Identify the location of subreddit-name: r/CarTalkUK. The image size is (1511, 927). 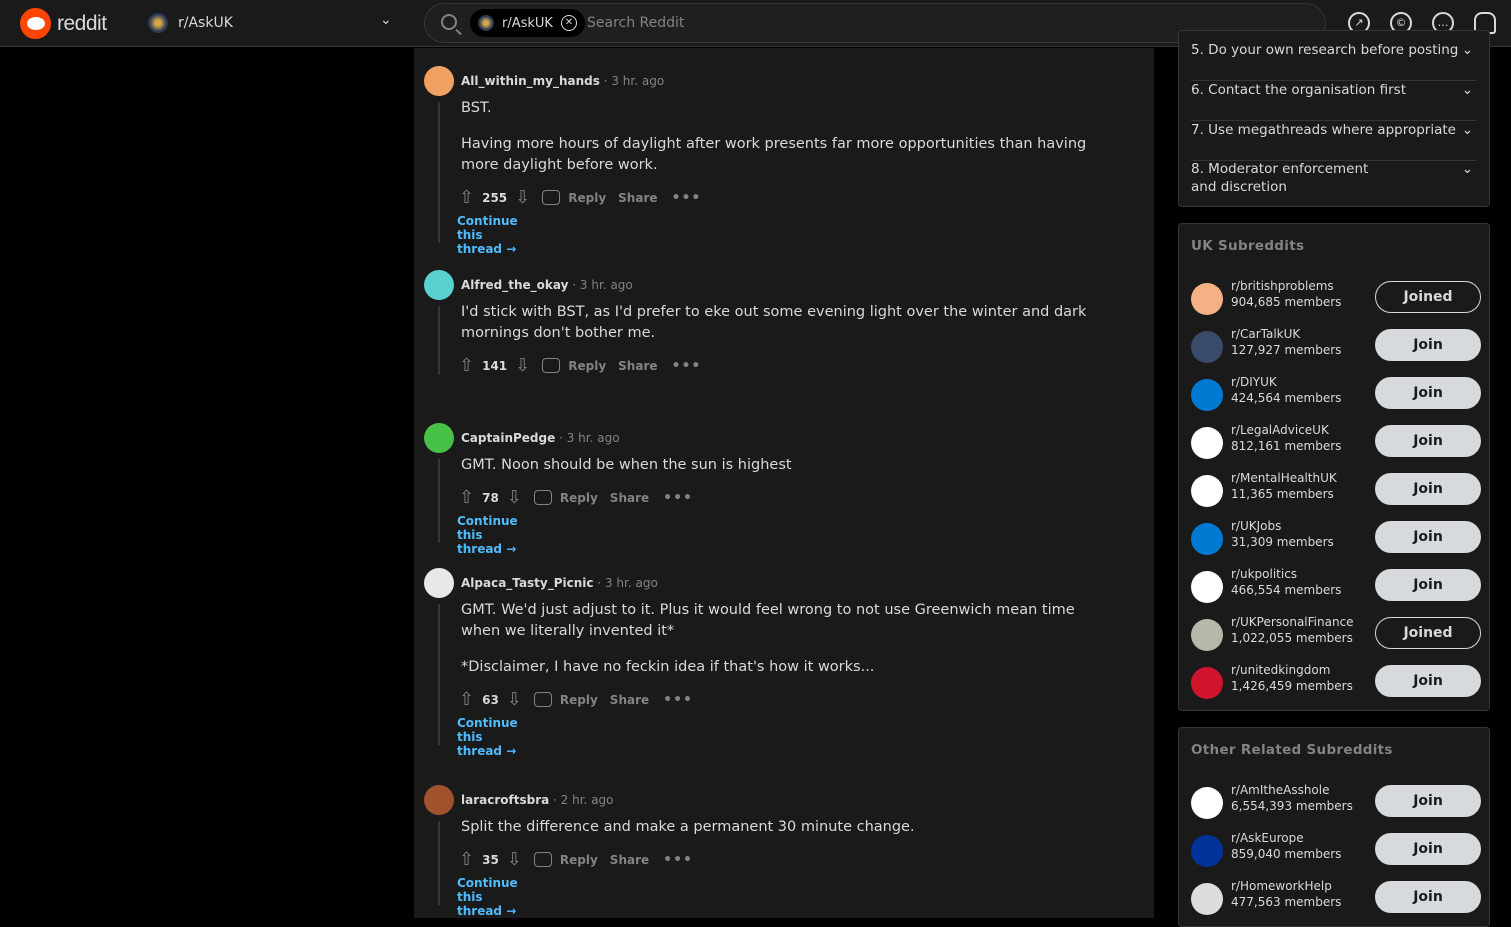
(1265, 334).